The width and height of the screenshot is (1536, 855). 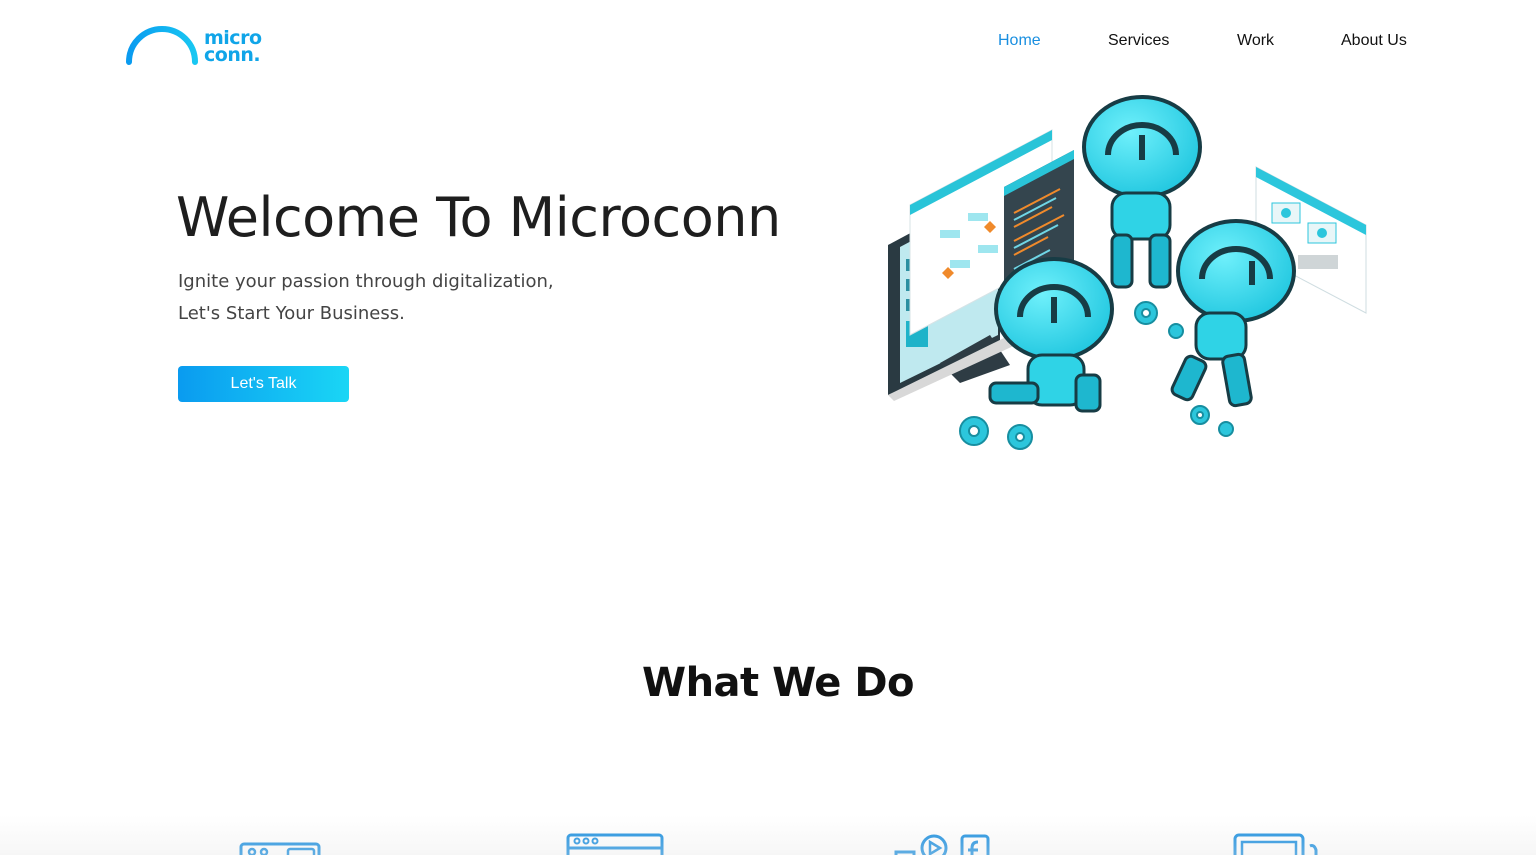 What do you see at coordinates (615, 844) in the screenshot?
I see `web-browser-icon` at bounding box center [615, 844].